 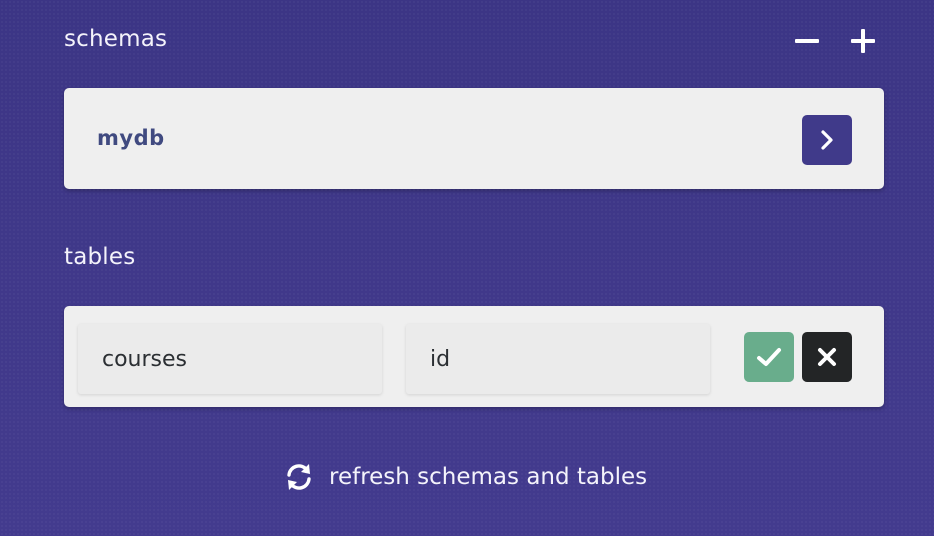 I want to click on cancel-table-button, so click(x=827, y=357).